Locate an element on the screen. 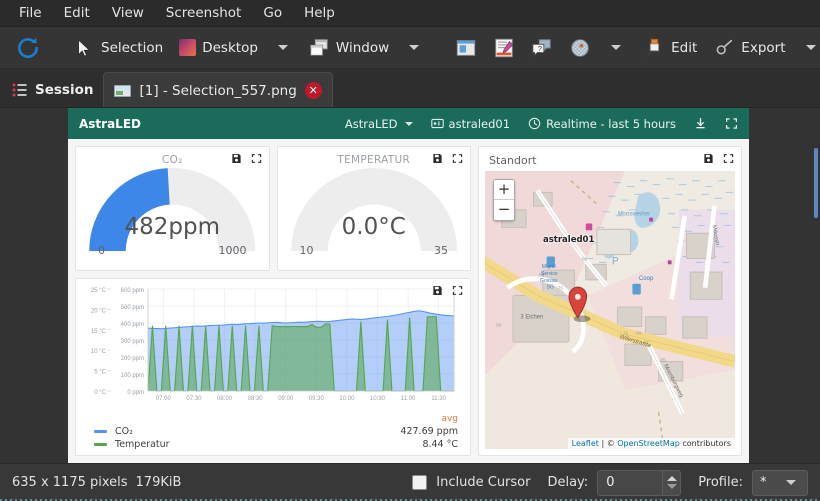  profile-label: Profile: is located at coordinates (720, 482).